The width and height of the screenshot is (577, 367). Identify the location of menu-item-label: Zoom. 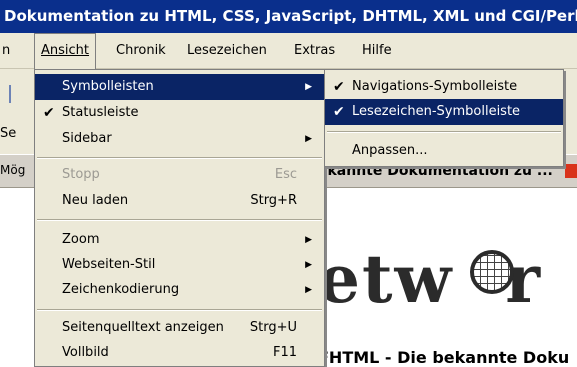
(81, 239).